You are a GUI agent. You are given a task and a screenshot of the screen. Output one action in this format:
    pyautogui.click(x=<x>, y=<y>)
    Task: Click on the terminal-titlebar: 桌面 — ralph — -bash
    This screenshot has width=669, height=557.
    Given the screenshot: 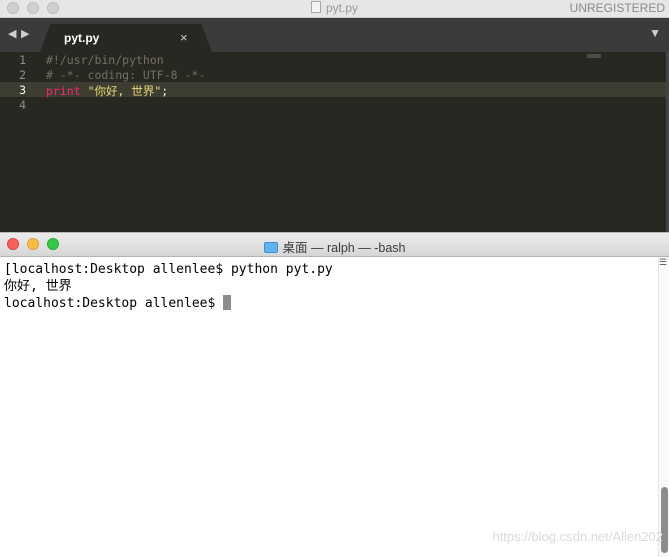 What is the action you would take?
    pyautogui.click(x=334, y=245)
    